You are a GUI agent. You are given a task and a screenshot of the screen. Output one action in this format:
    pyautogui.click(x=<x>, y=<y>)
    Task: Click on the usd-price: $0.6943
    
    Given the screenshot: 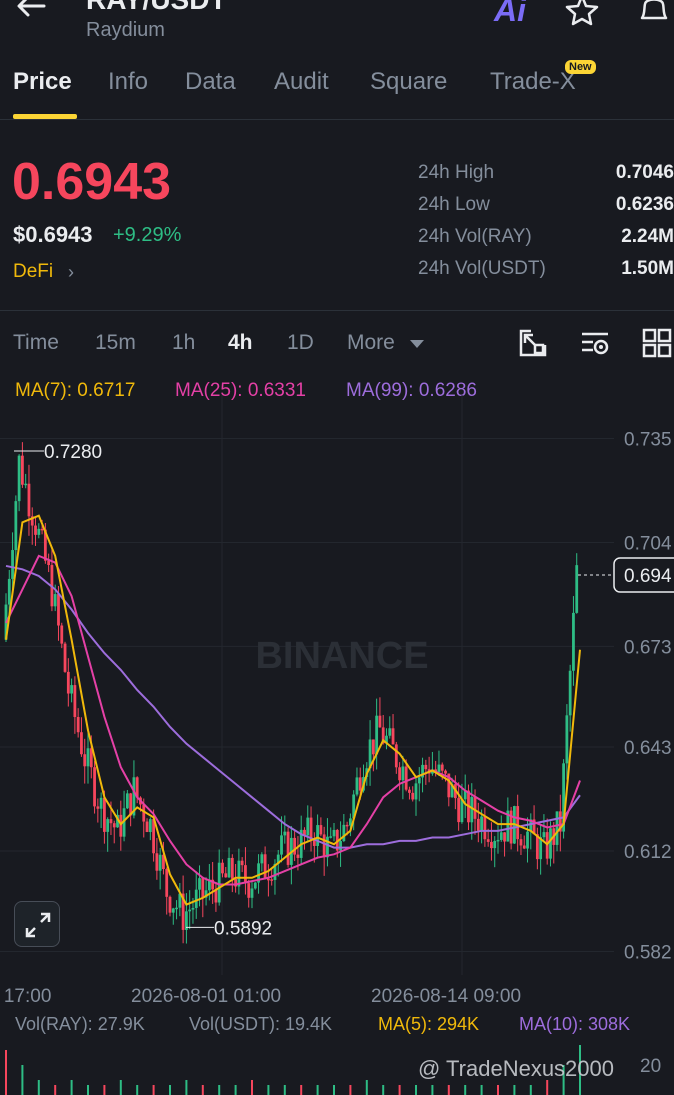 What is the action you would take?
    pyautogui.click(x=53, y=234)
    